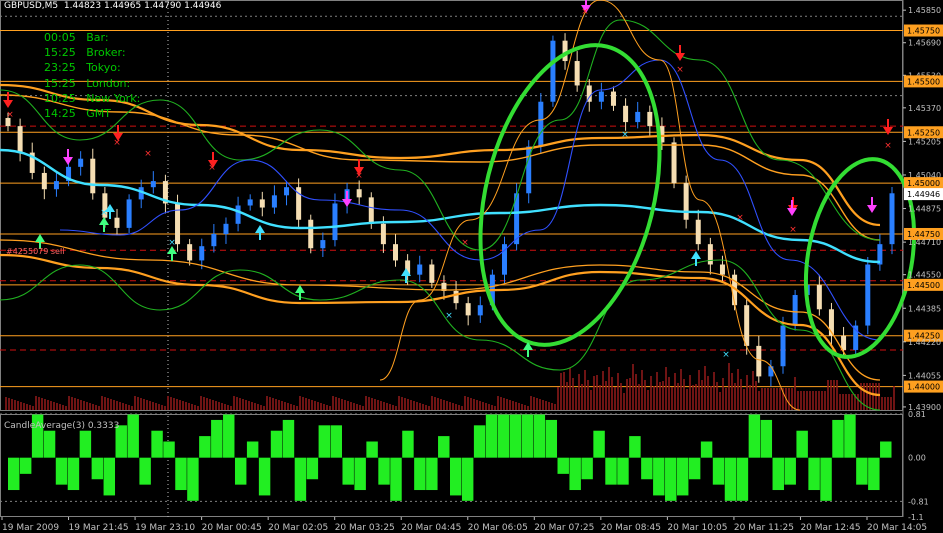  Describe the element at coordinates (97, 37) in the screenshot. I see `session-label: Bar:` at that location.